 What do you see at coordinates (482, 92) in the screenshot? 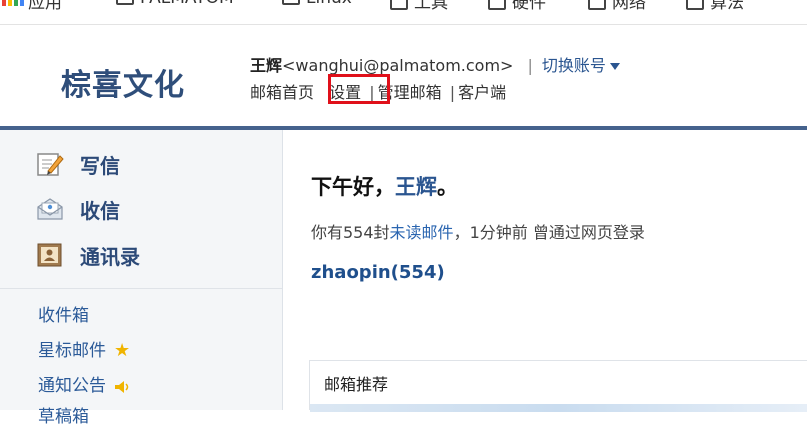
I see `client-link: 客户端` at bounding box center [482, 92].